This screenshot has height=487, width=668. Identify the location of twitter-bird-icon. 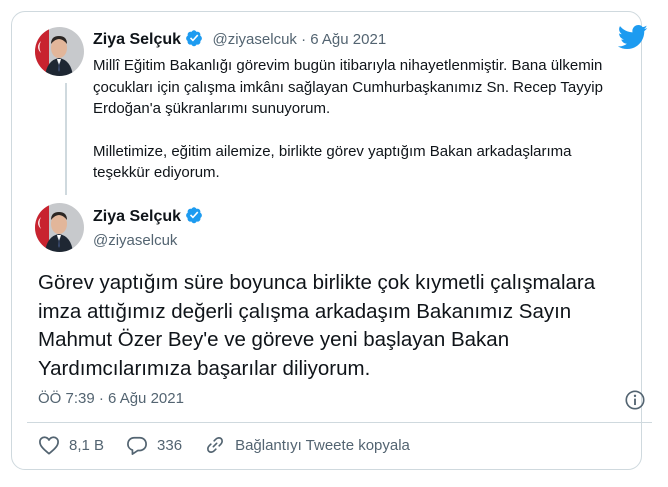
(633, 37).